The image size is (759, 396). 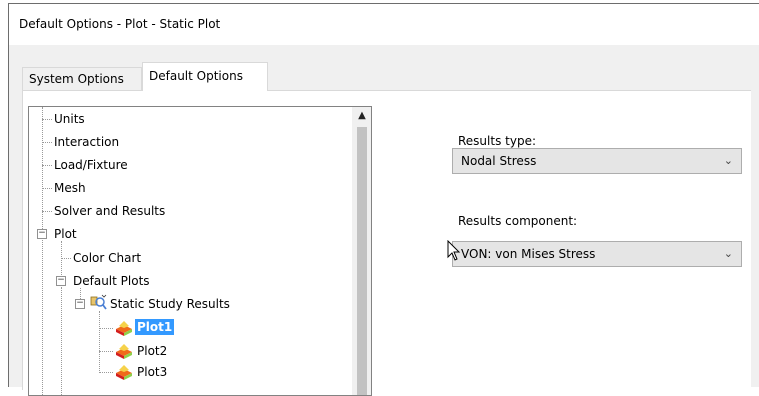 What do you see at coordinates (155, 327) in the screenshot?
I see `tree-item-plot1: Plot1` at bounding box center [155, 327].